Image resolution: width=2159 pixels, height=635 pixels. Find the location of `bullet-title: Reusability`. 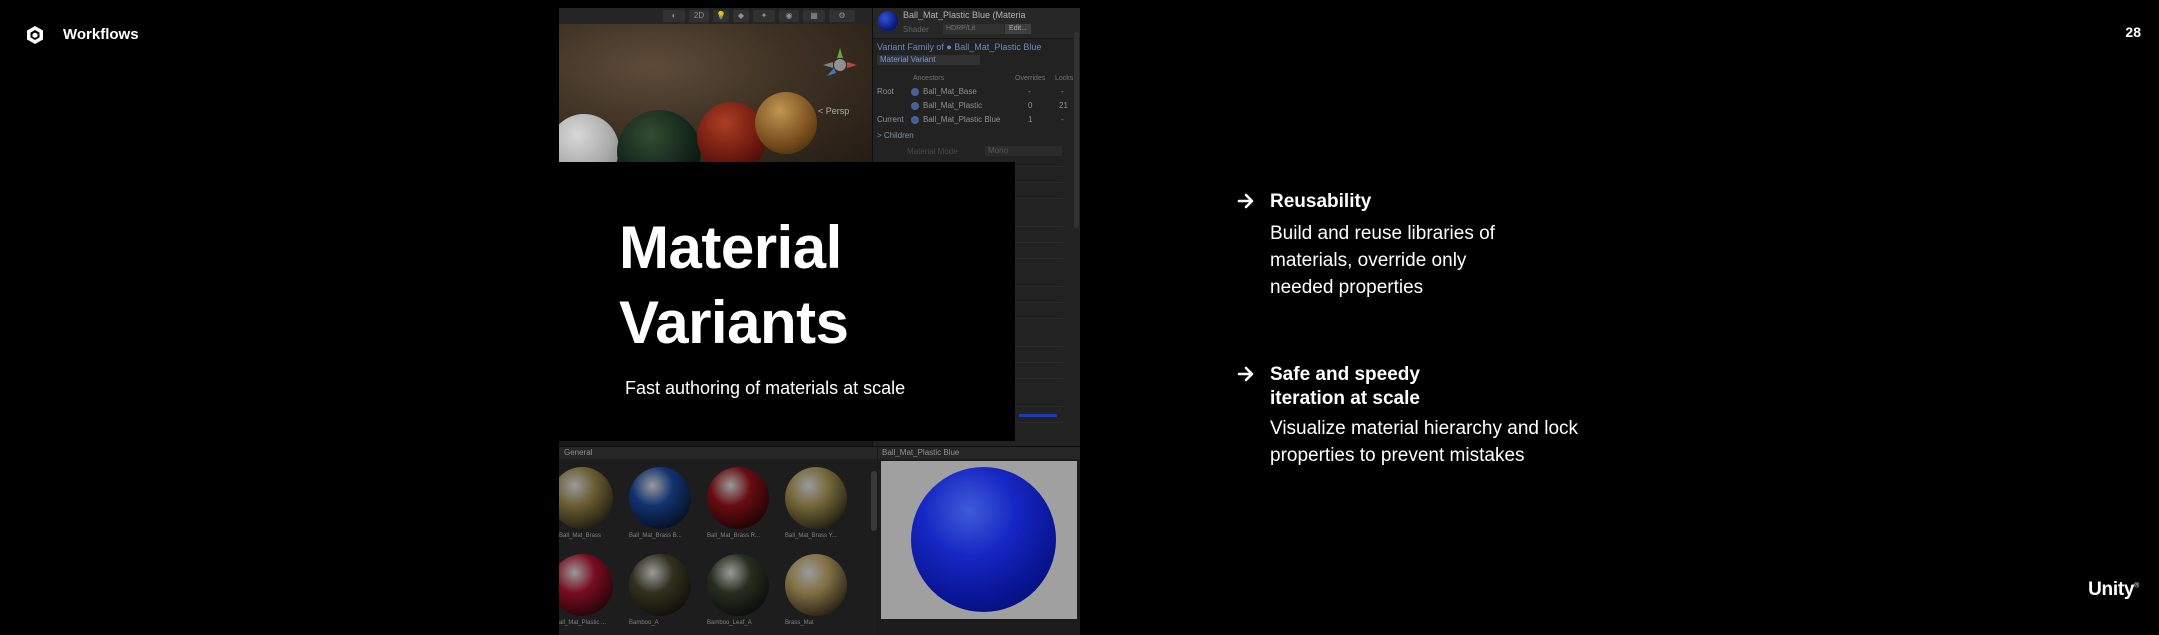

bullet-title: Reusability is located at coordinates (1321, 201).